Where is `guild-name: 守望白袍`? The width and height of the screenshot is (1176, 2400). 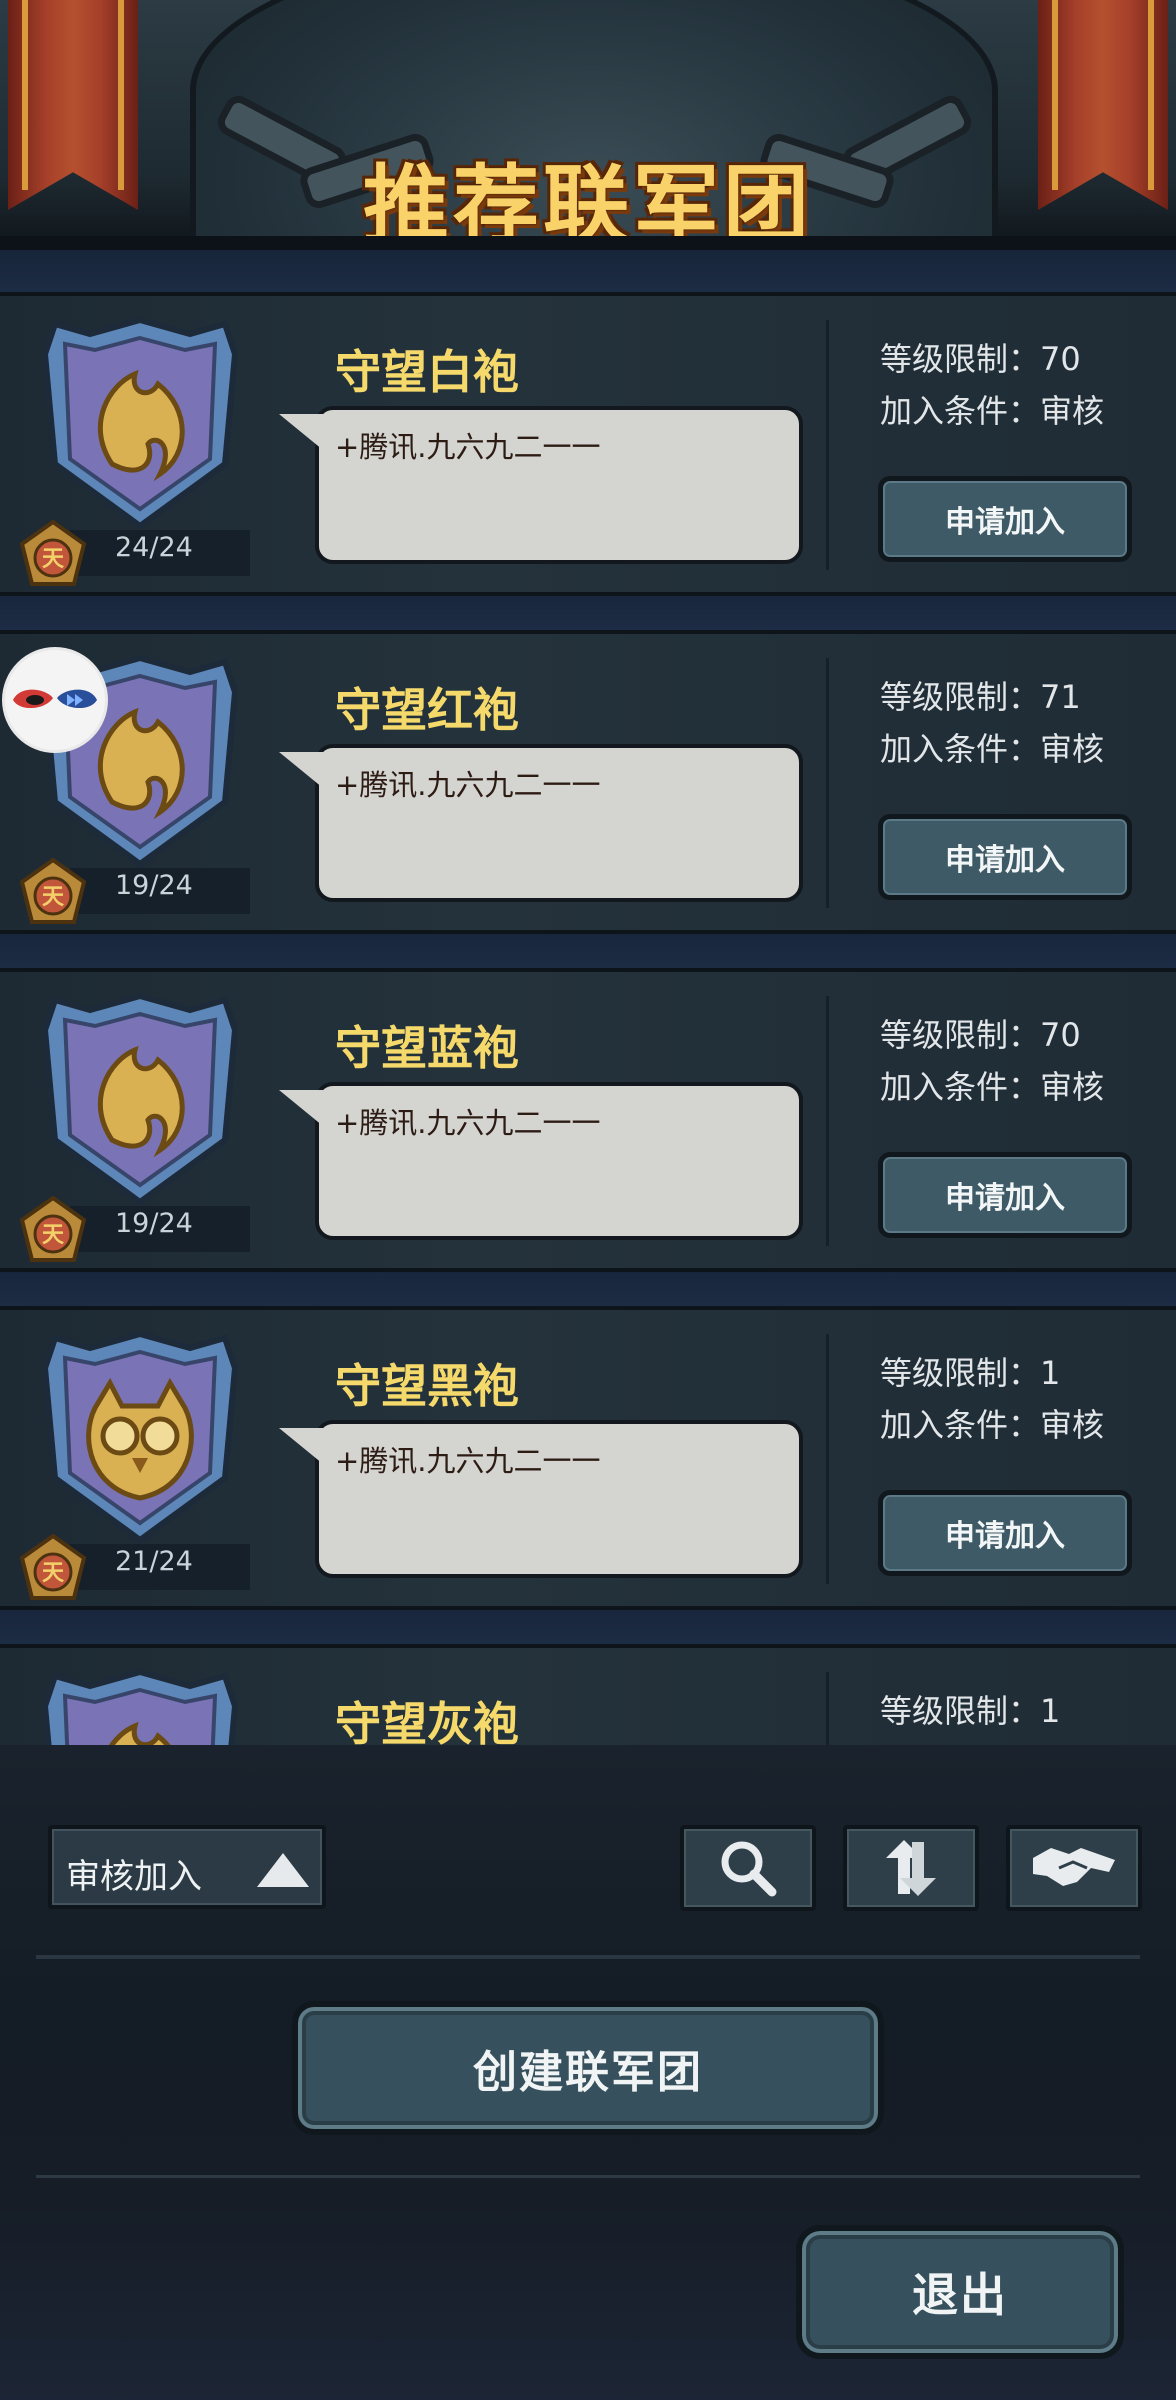 guild-name: 守望白袍 is located at coordinates (427, 372).